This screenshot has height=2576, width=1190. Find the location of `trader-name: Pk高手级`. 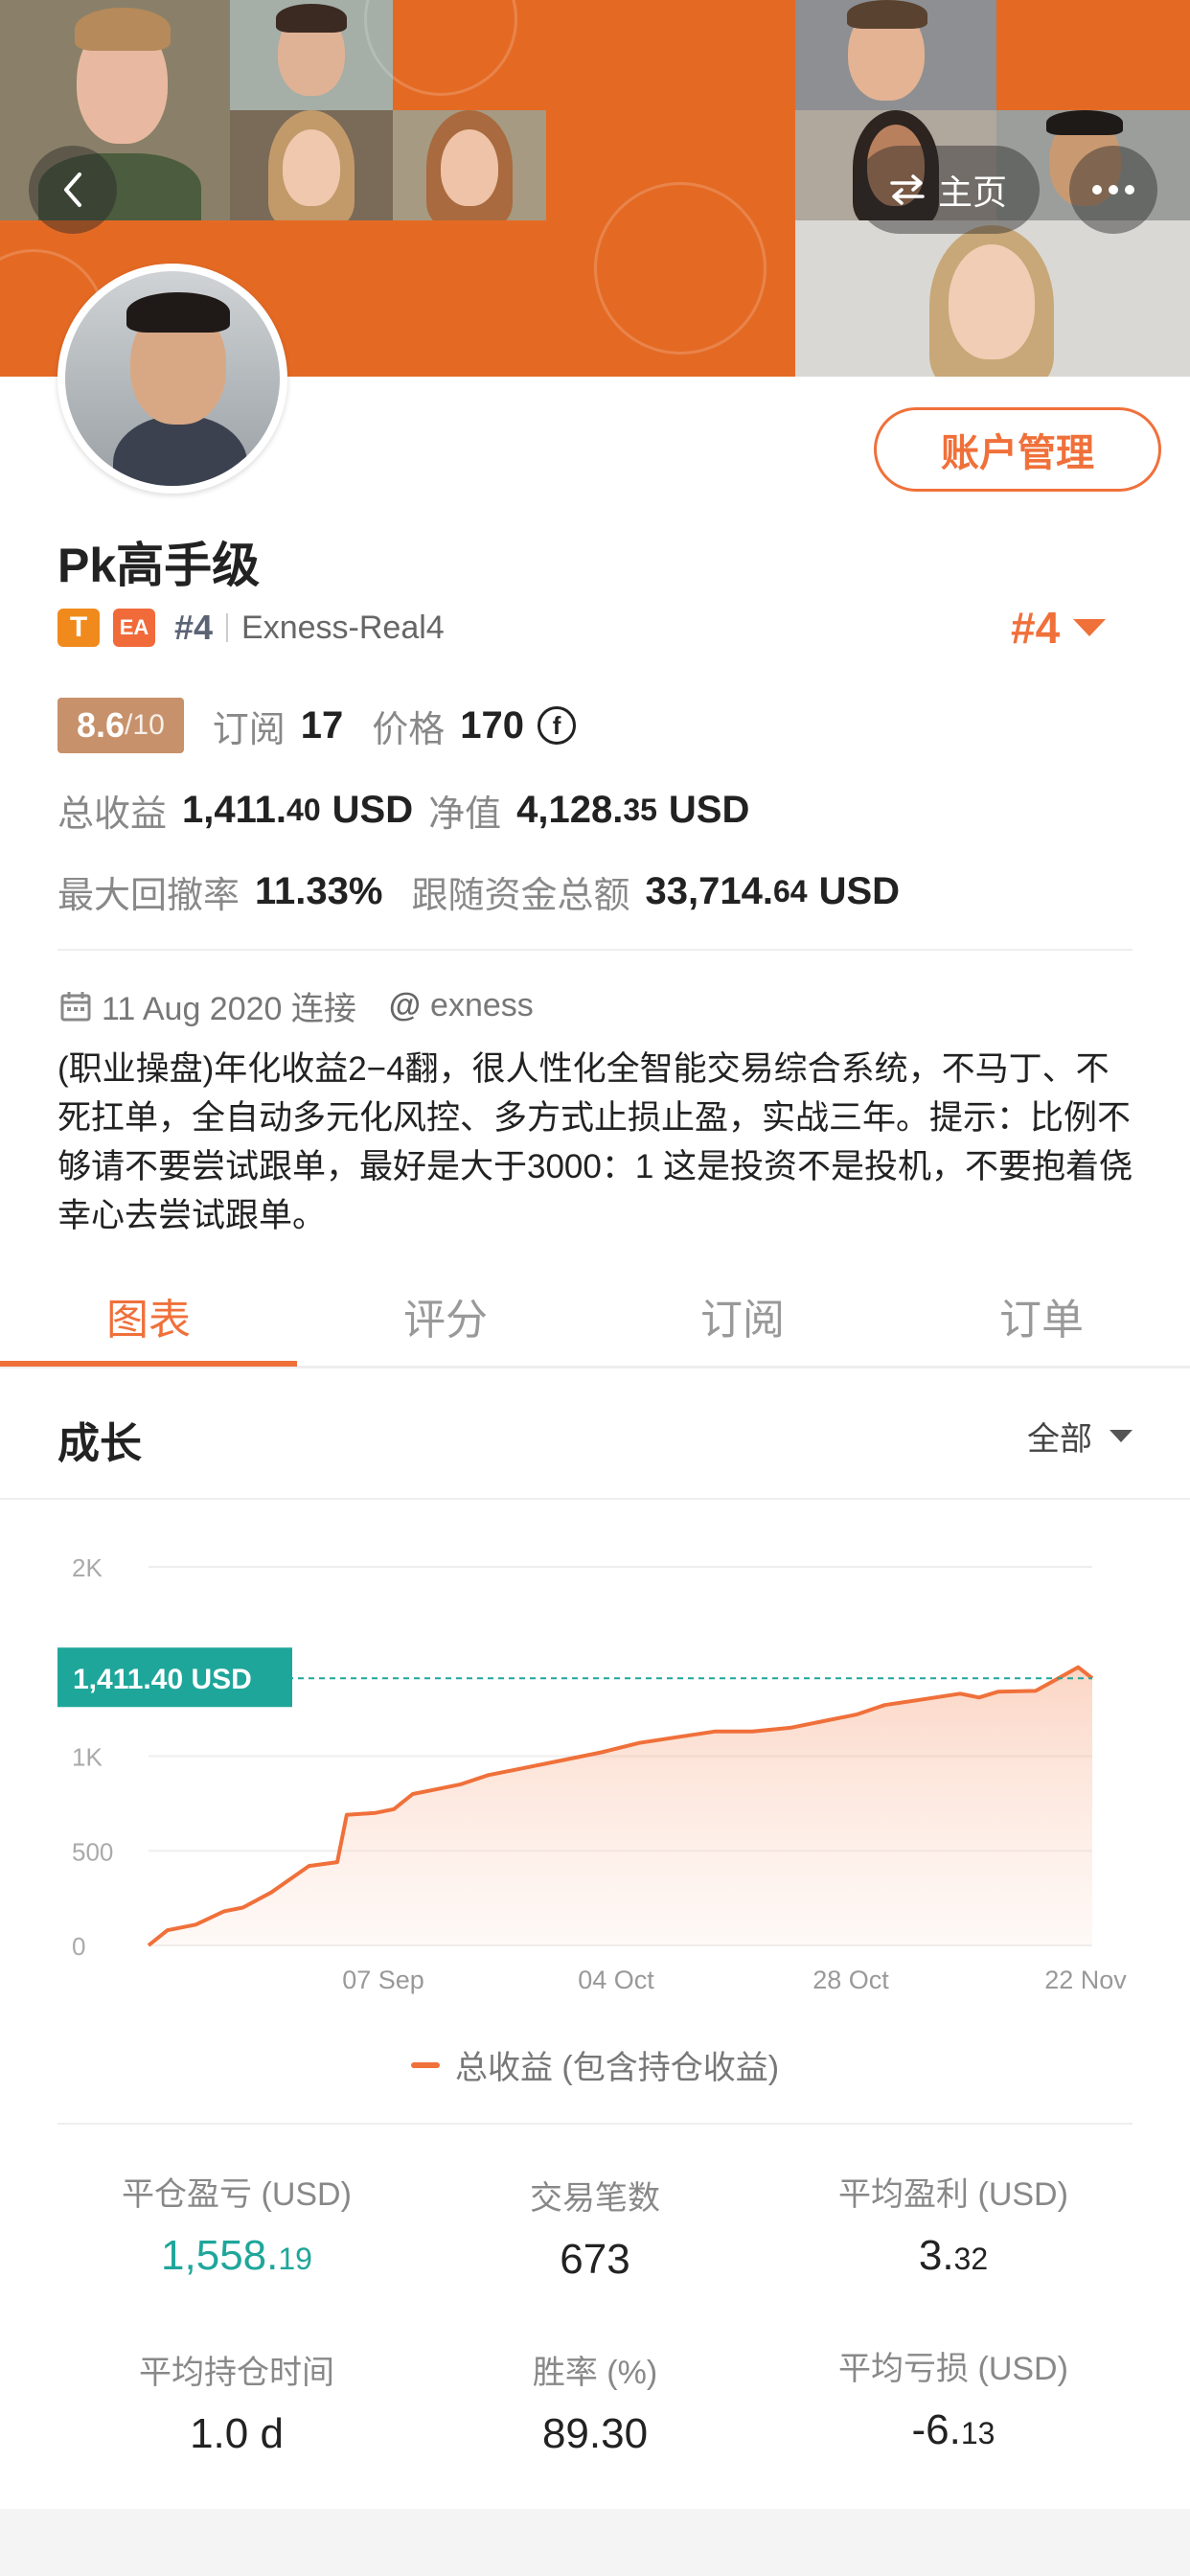

trader-name: Pk高手级 is located at coordinates (159, 565).